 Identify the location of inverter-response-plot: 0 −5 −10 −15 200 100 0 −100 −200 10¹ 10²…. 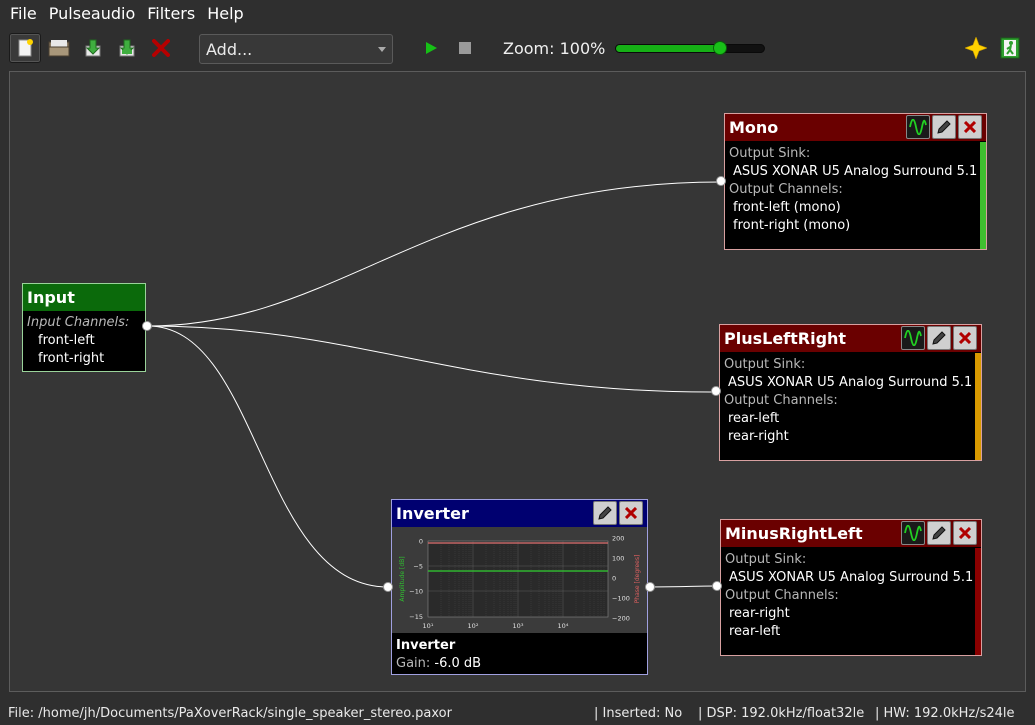
(519, 580).